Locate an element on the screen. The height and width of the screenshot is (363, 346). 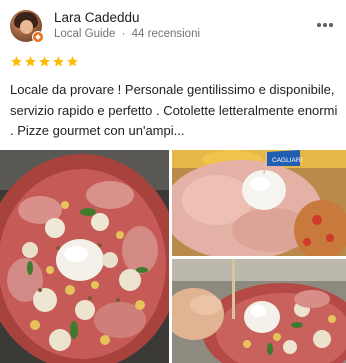
local-guide-label: Local Guide is located at coordinates (85, 34).